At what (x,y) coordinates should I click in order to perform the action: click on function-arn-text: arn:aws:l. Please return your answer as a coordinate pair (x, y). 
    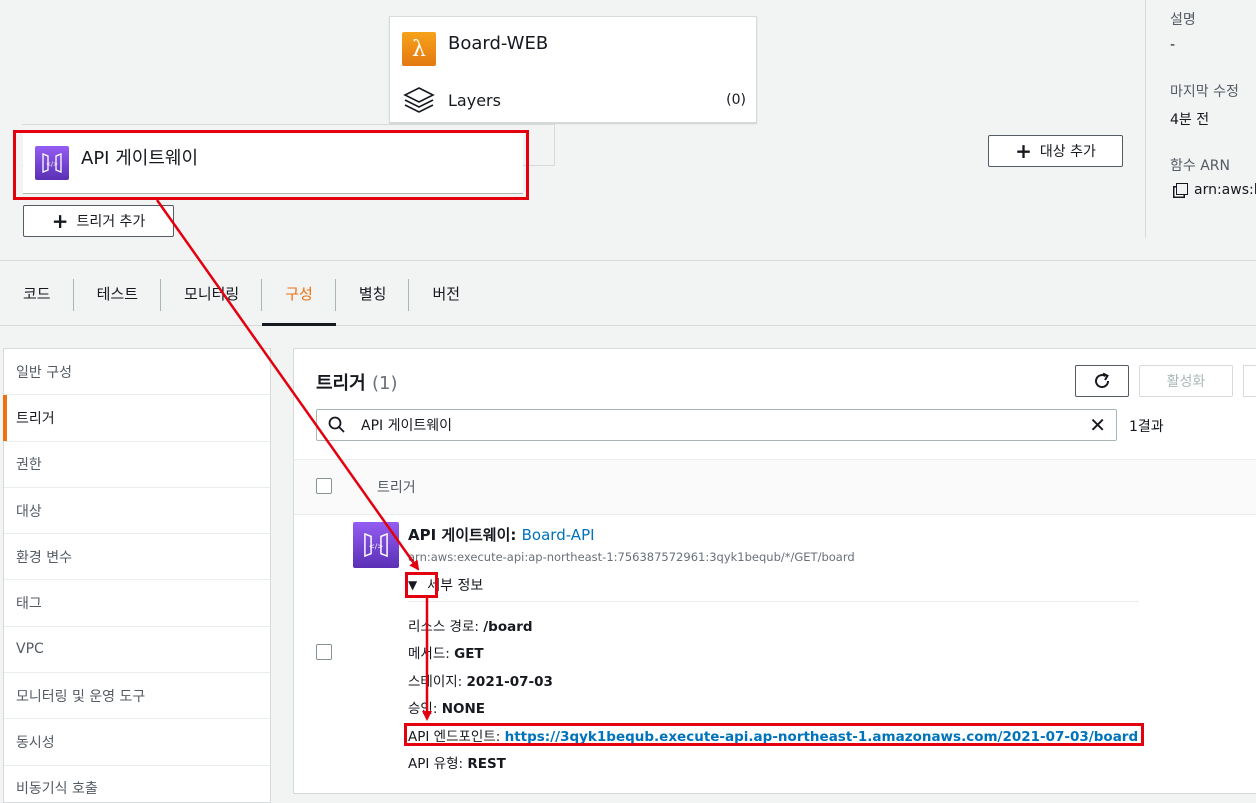
    Looking at the image, I should click on (1225, 190).